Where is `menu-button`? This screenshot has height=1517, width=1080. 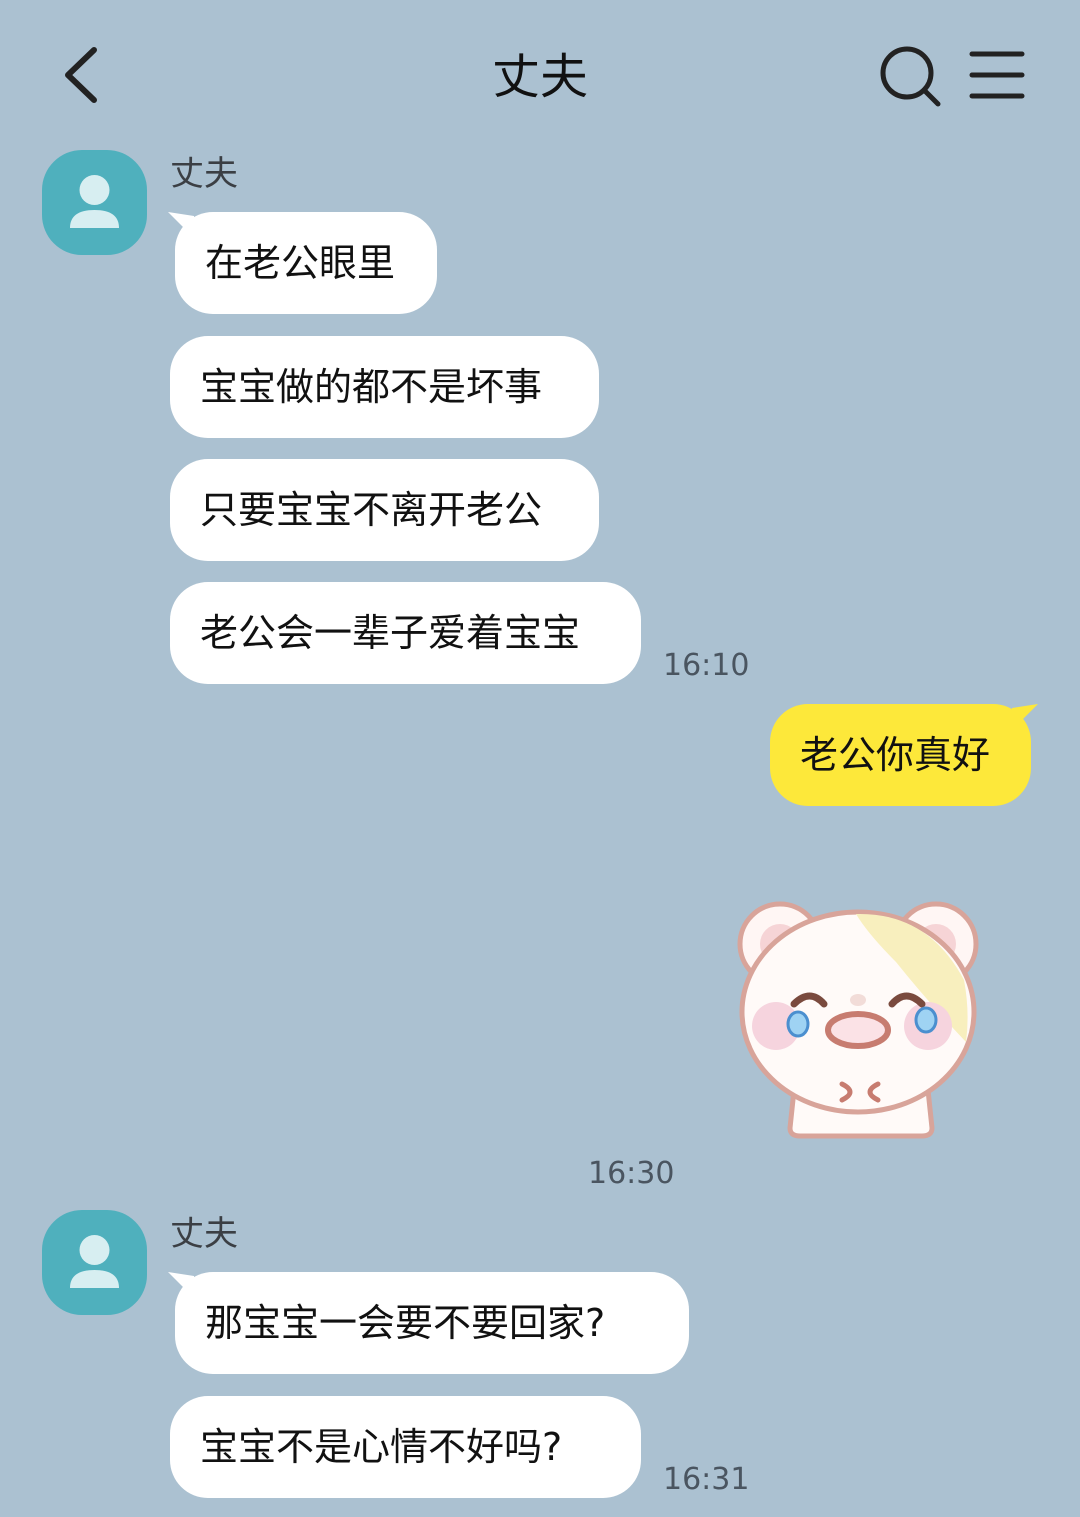
menu-button is located at coordinates (997, 77).